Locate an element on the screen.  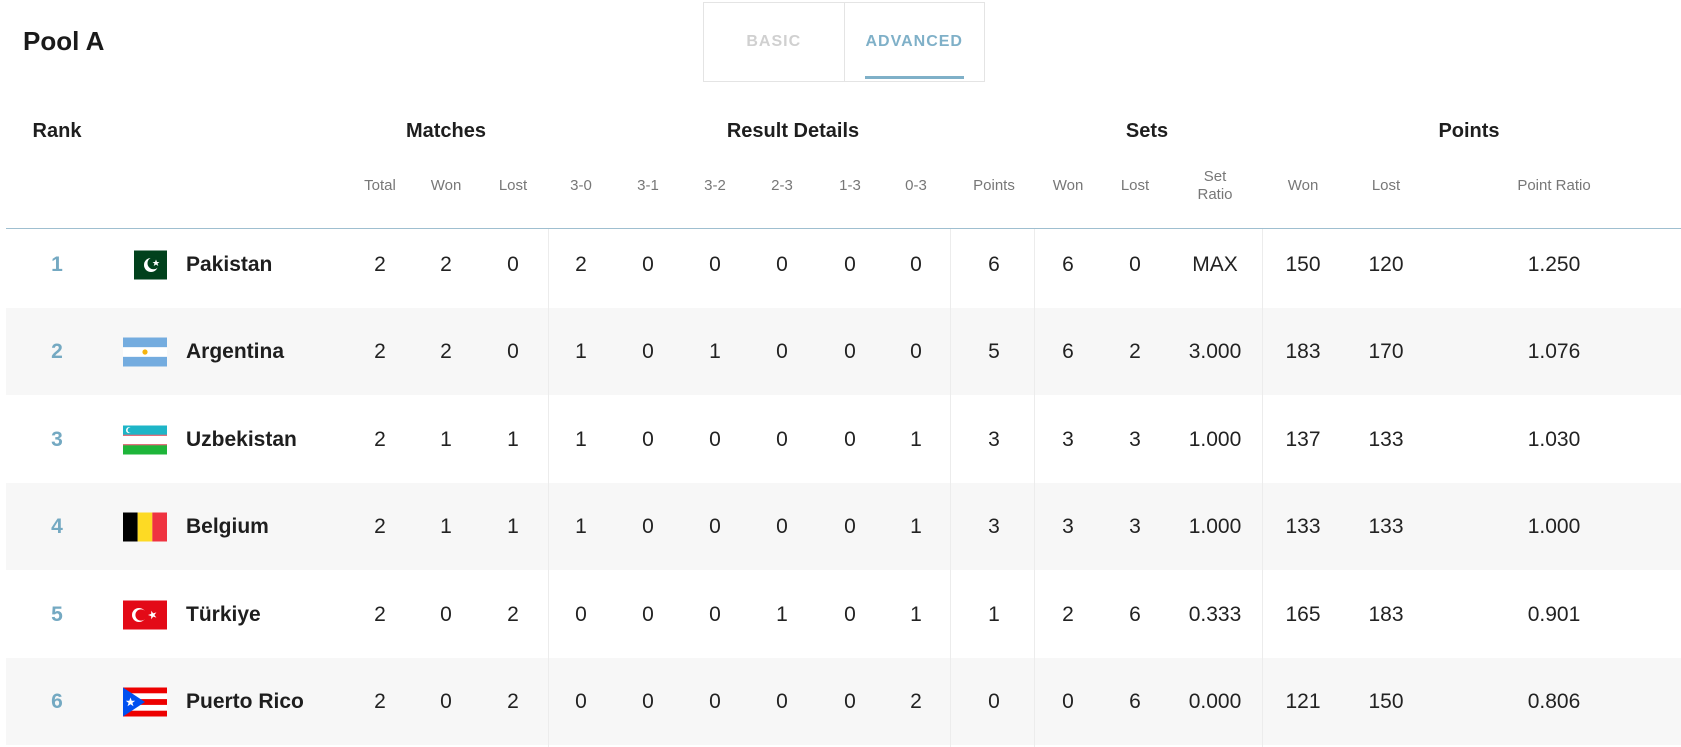
points-header: Points is located at coordinates (1469, 131).